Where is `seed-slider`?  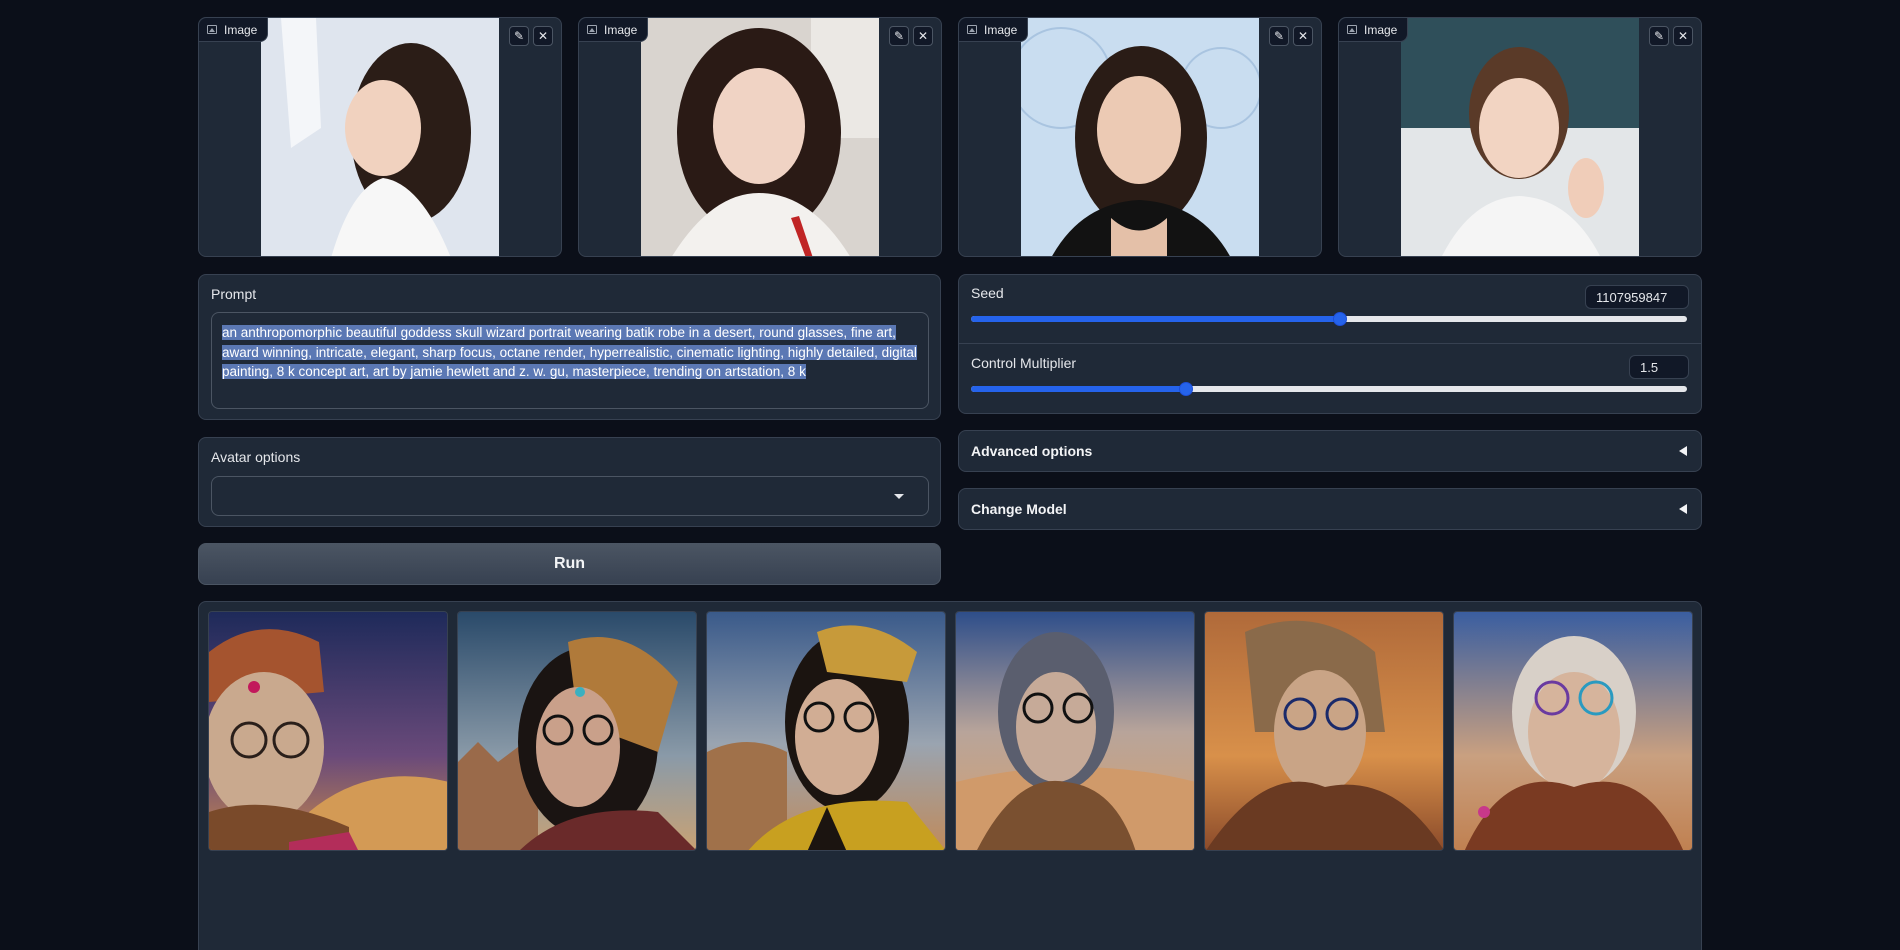 seed-slider is located at coordinates (1329, 319).